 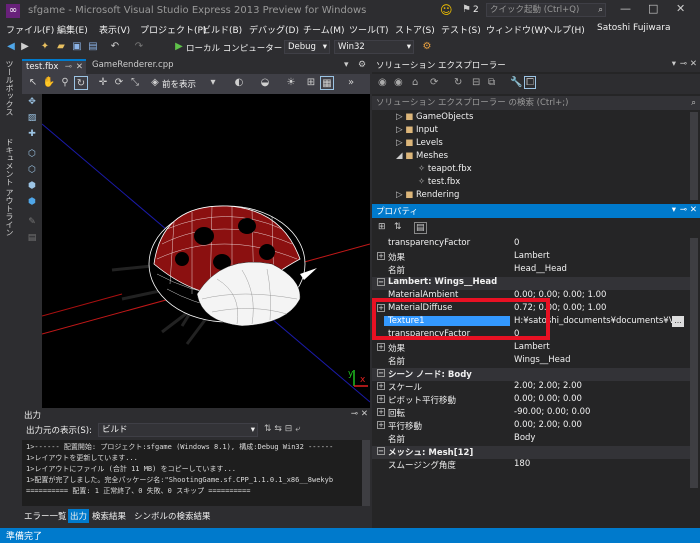 What do you see at coordinates (531, 413) in the screenshot?
I see `property-row: + 回転 -90.00; 0.00; 0.00` at bounding box center [531, 413].